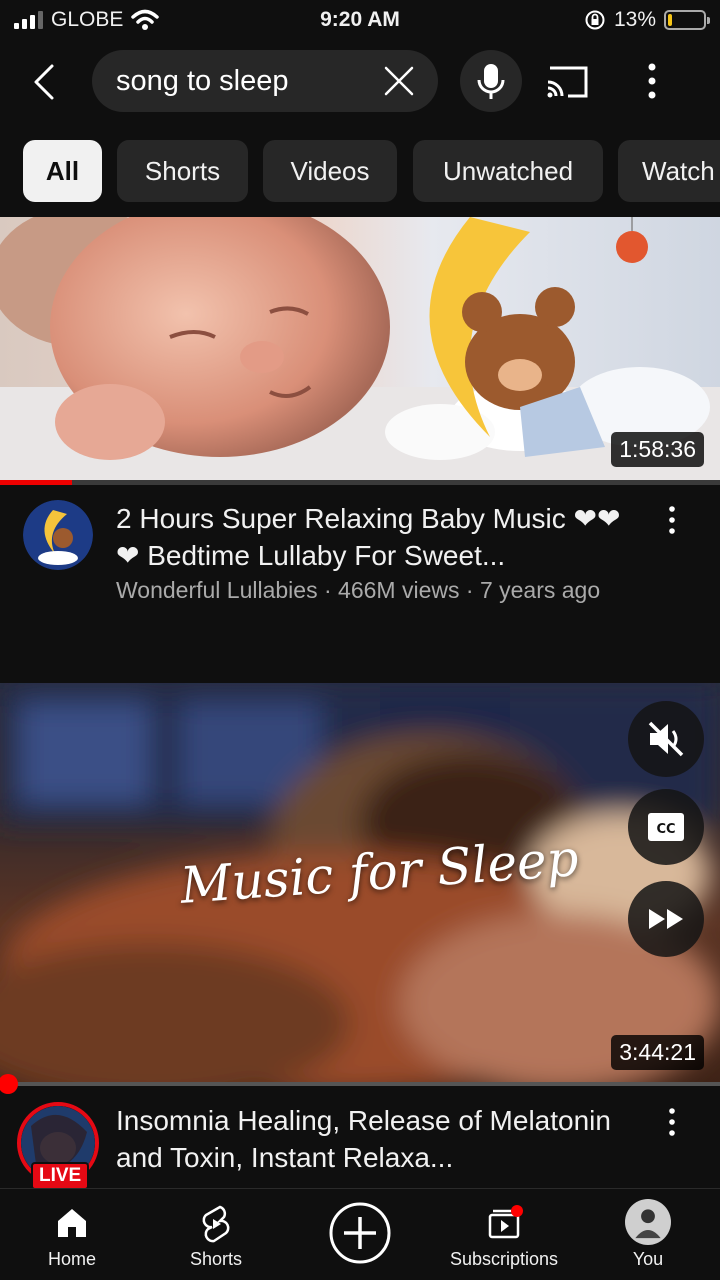 The image size is (720, 1280). I want to click on subscriptions-icon, so click(505, 1222).